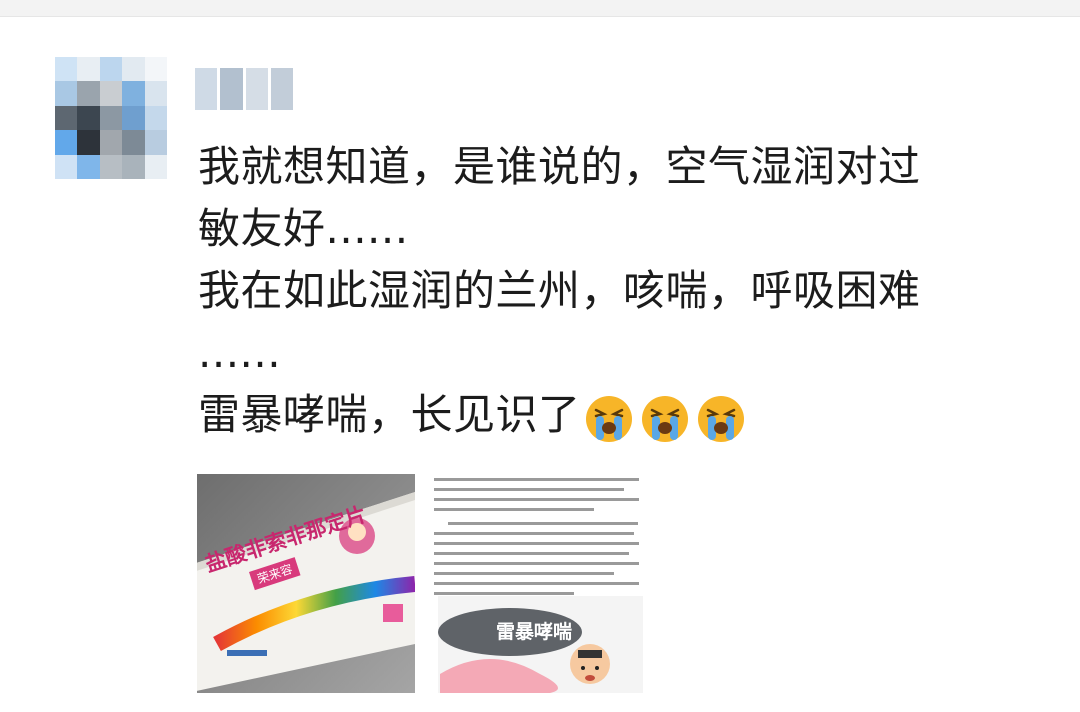 Image resolution: width=1080 pixels, height=712 pixels. I want to click on emoji-row, so click(665, 418).